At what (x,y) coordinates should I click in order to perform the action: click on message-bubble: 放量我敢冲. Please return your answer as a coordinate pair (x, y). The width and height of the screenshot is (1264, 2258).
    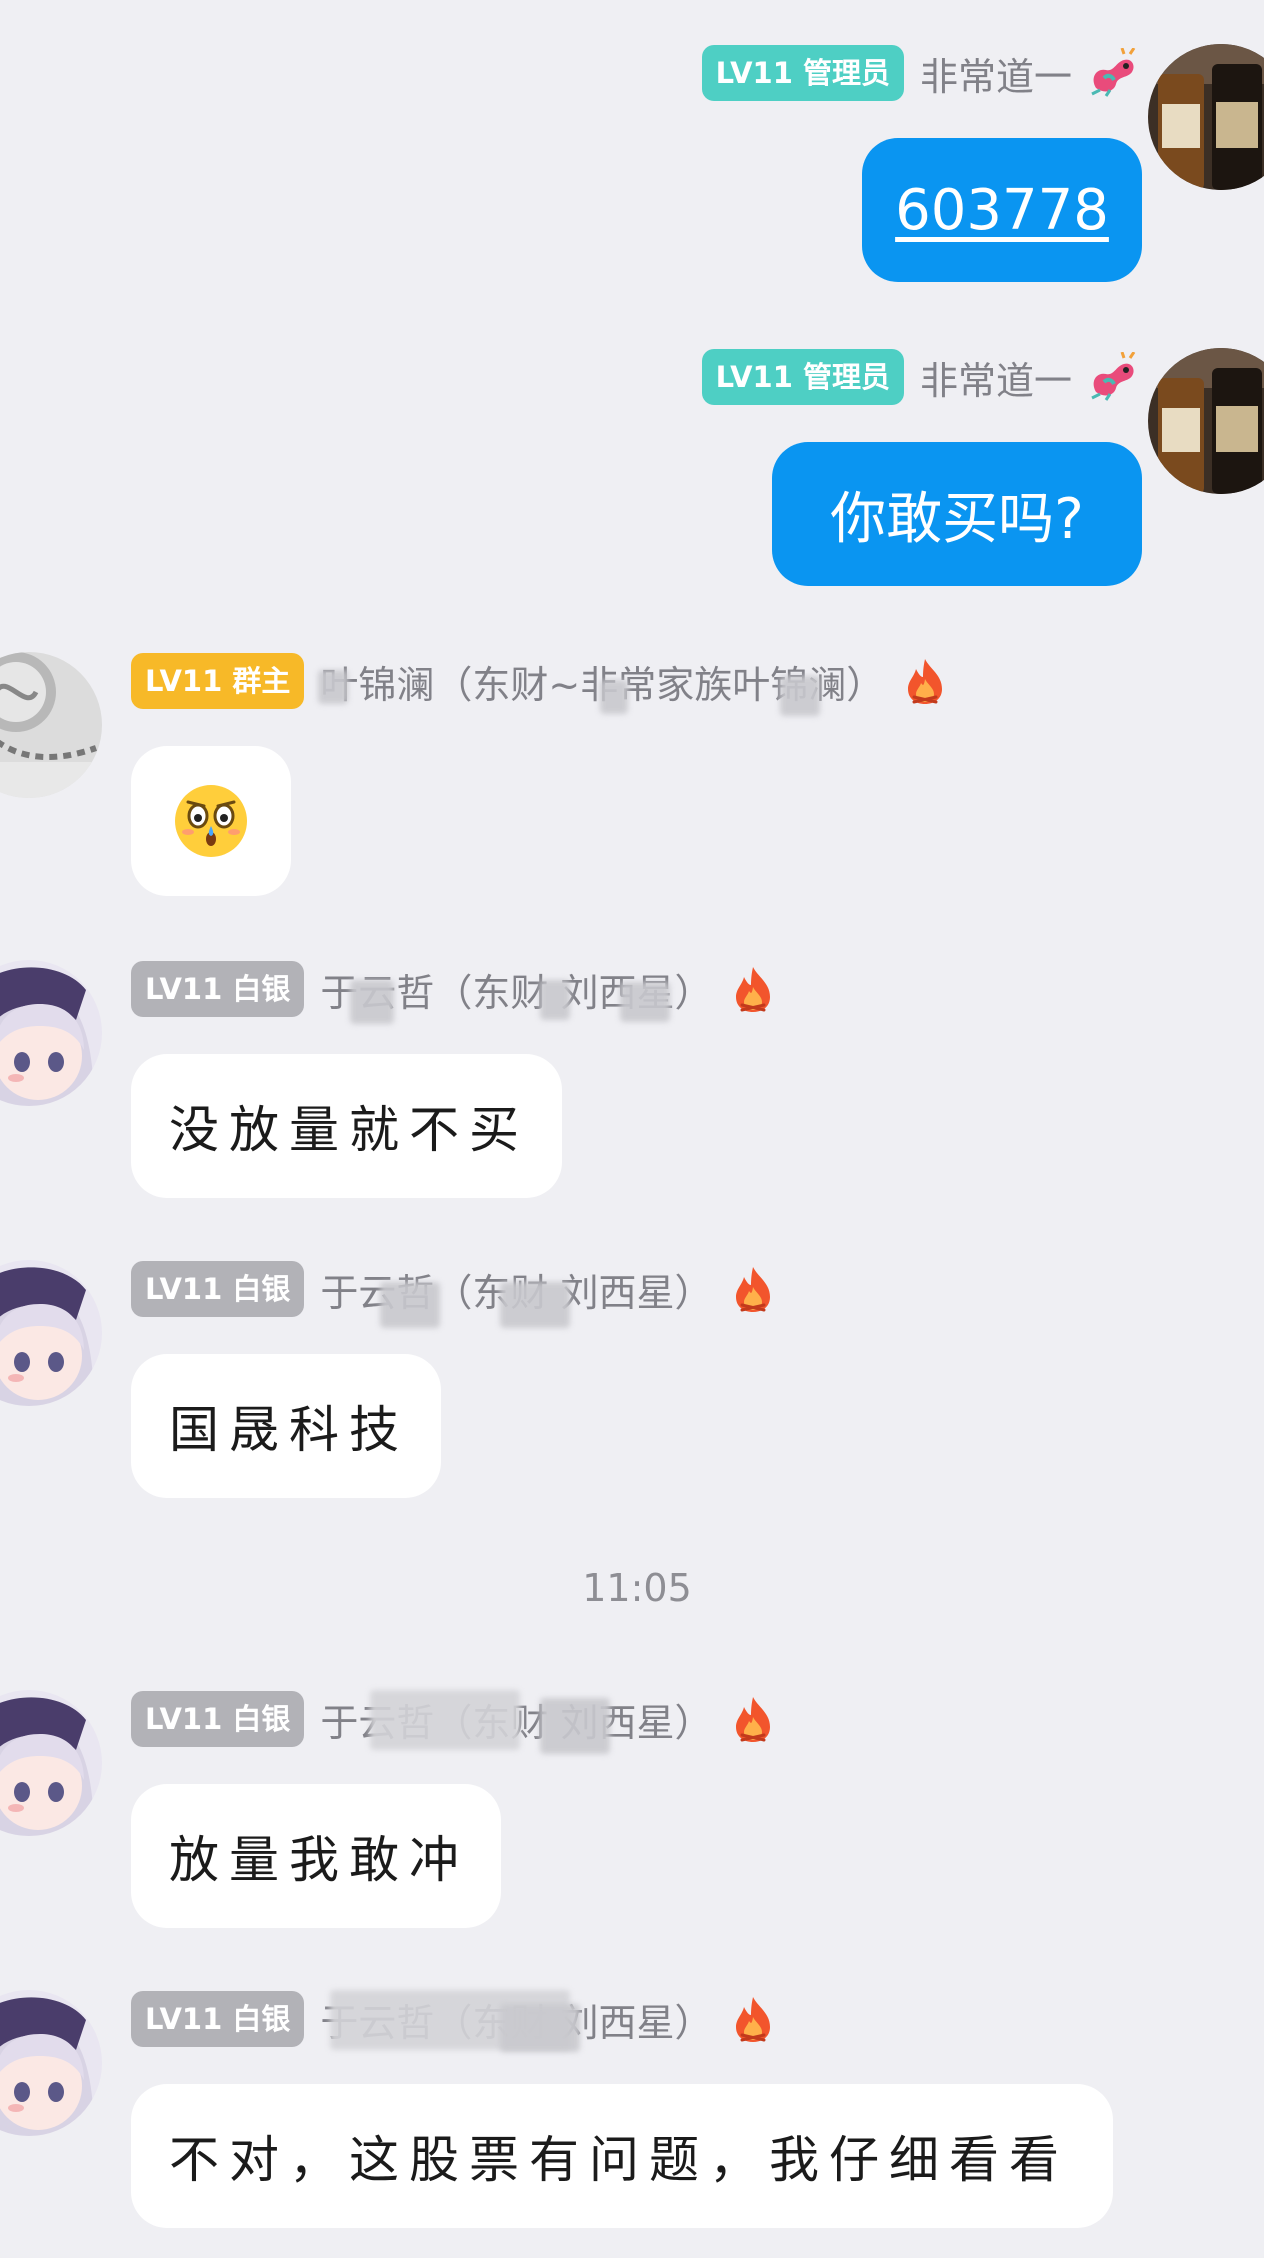
    Looking at the image, I should click on (316, 1856).